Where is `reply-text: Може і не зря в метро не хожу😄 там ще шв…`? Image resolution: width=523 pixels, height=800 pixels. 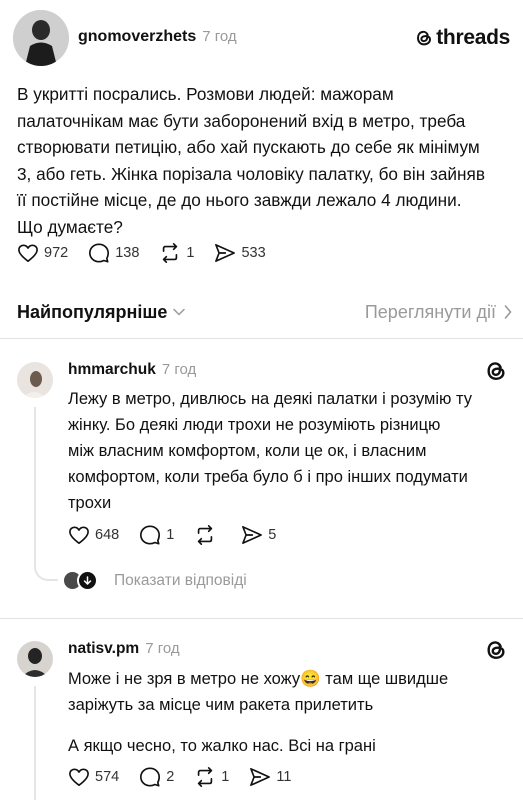
reply-text: Може і не зря в метро не хожу😄 там ще шв… is located at coordinates (288, 712).